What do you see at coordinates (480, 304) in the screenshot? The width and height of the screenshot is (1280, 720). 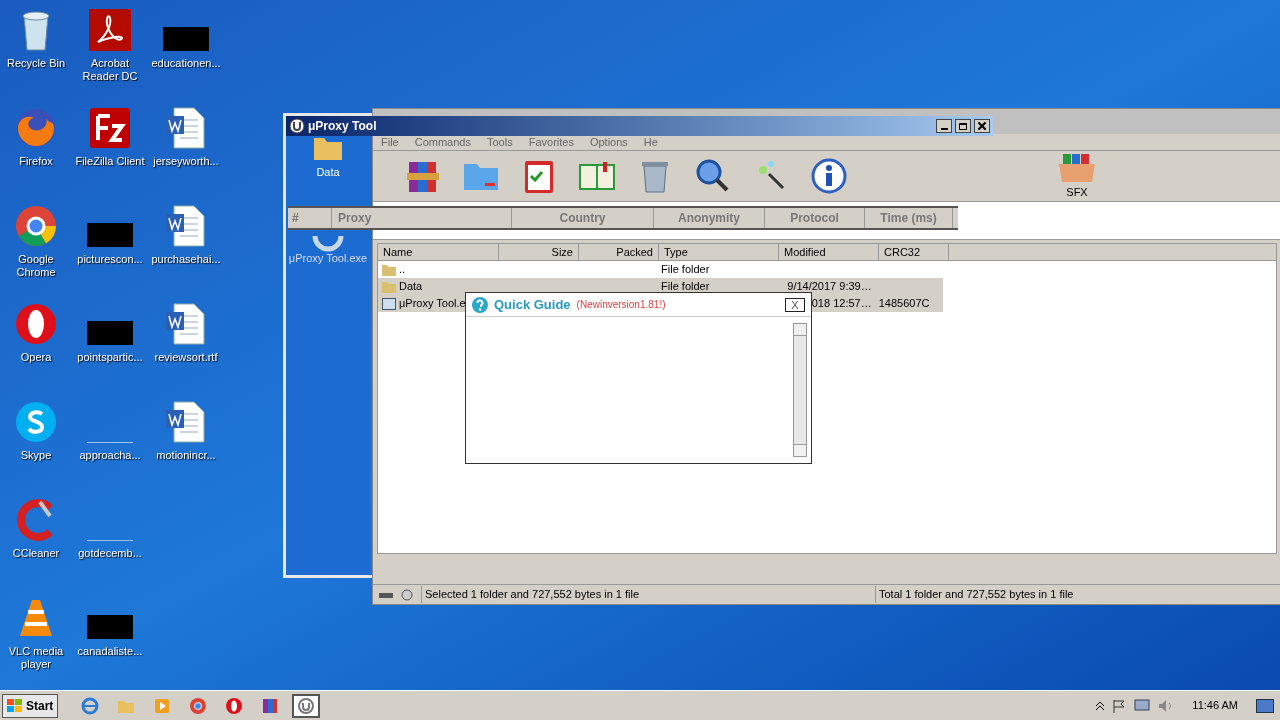 I see `help-icon` at bounding box center [480, 304].